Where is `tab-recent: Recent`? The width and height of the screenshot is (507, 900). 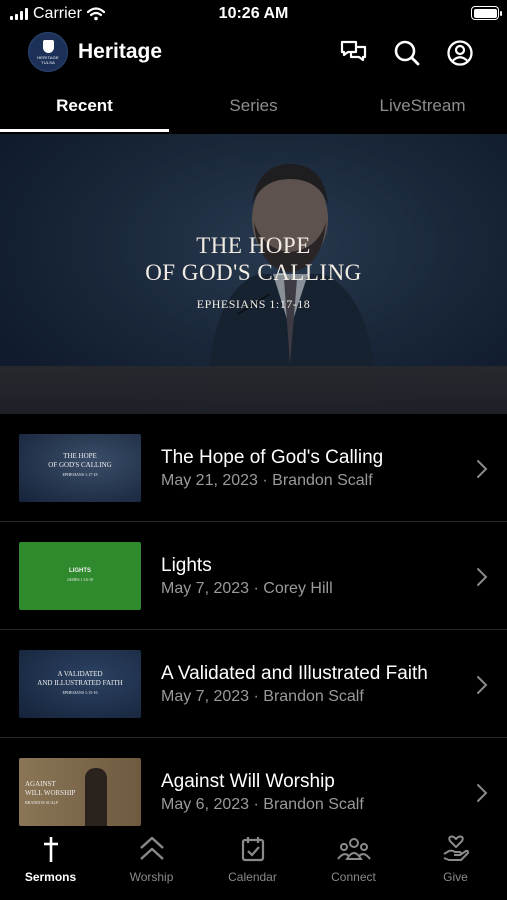
tab-recent: Recent is located at coordinates (84, 110).